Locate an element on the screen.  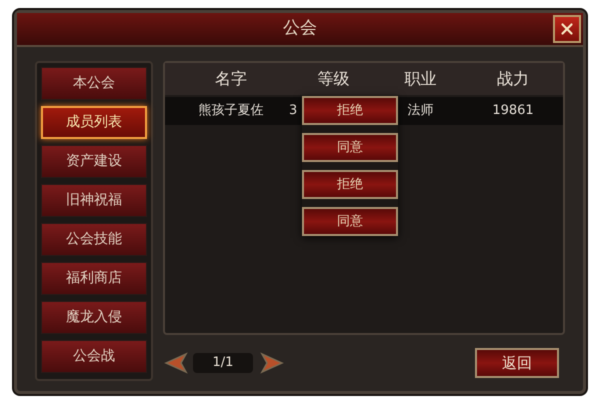
right-arrow-icon is located at coordinates (272, 363).